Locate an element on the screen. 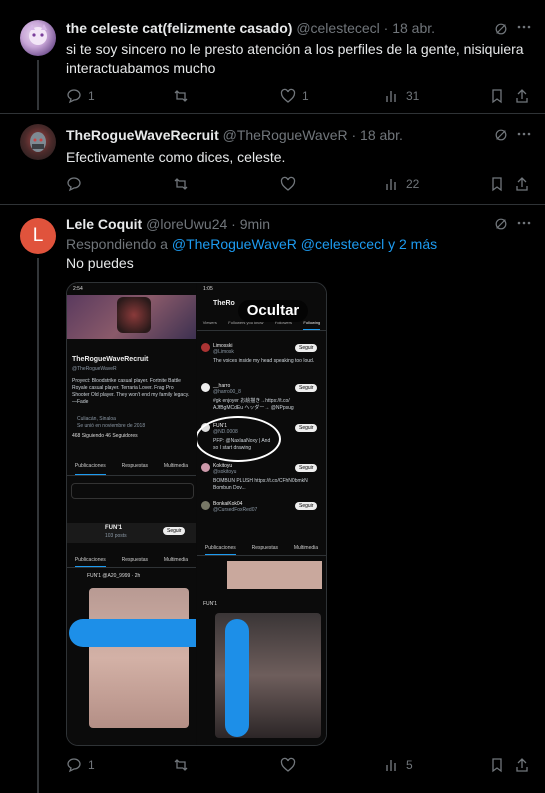 Image resolution: width=545 pixels, height=793 pixels. tab-respuestas: Respuestas is located at coordinates (135, 466).